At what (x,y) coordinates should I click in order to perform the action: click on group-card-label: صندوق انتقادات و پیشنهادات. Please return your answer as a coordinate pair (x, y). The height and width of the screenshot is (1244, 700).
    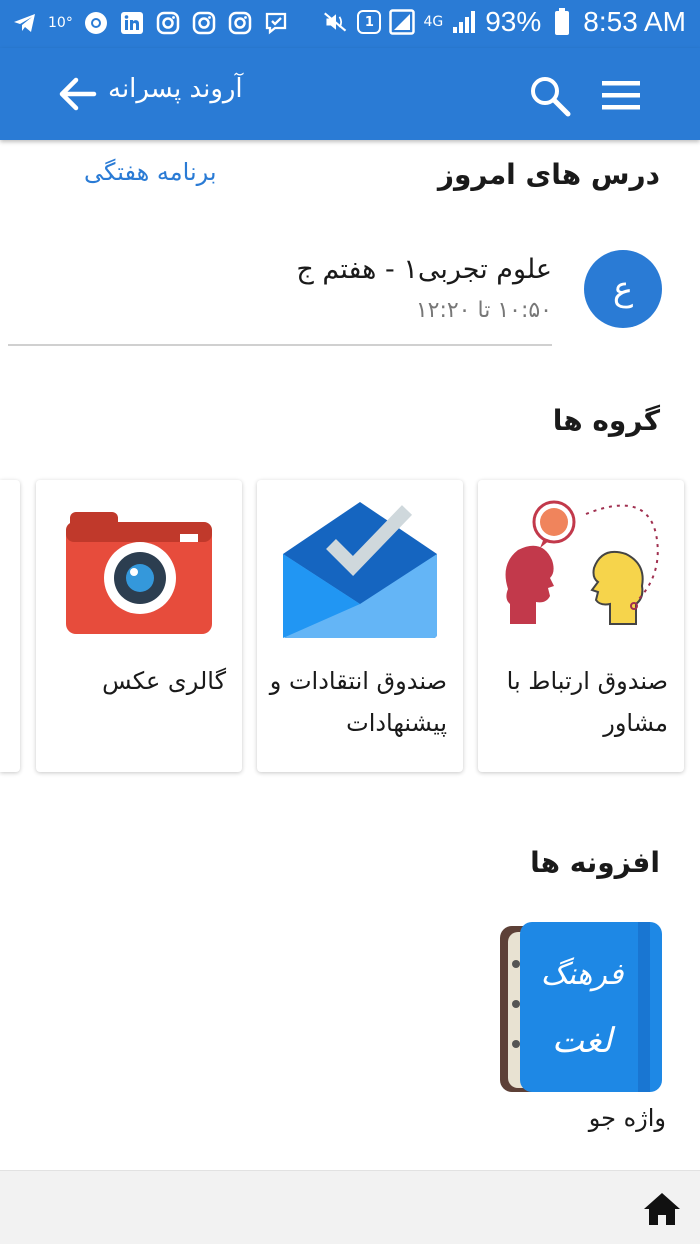
    Looking at the image, I should click on (358, 702).